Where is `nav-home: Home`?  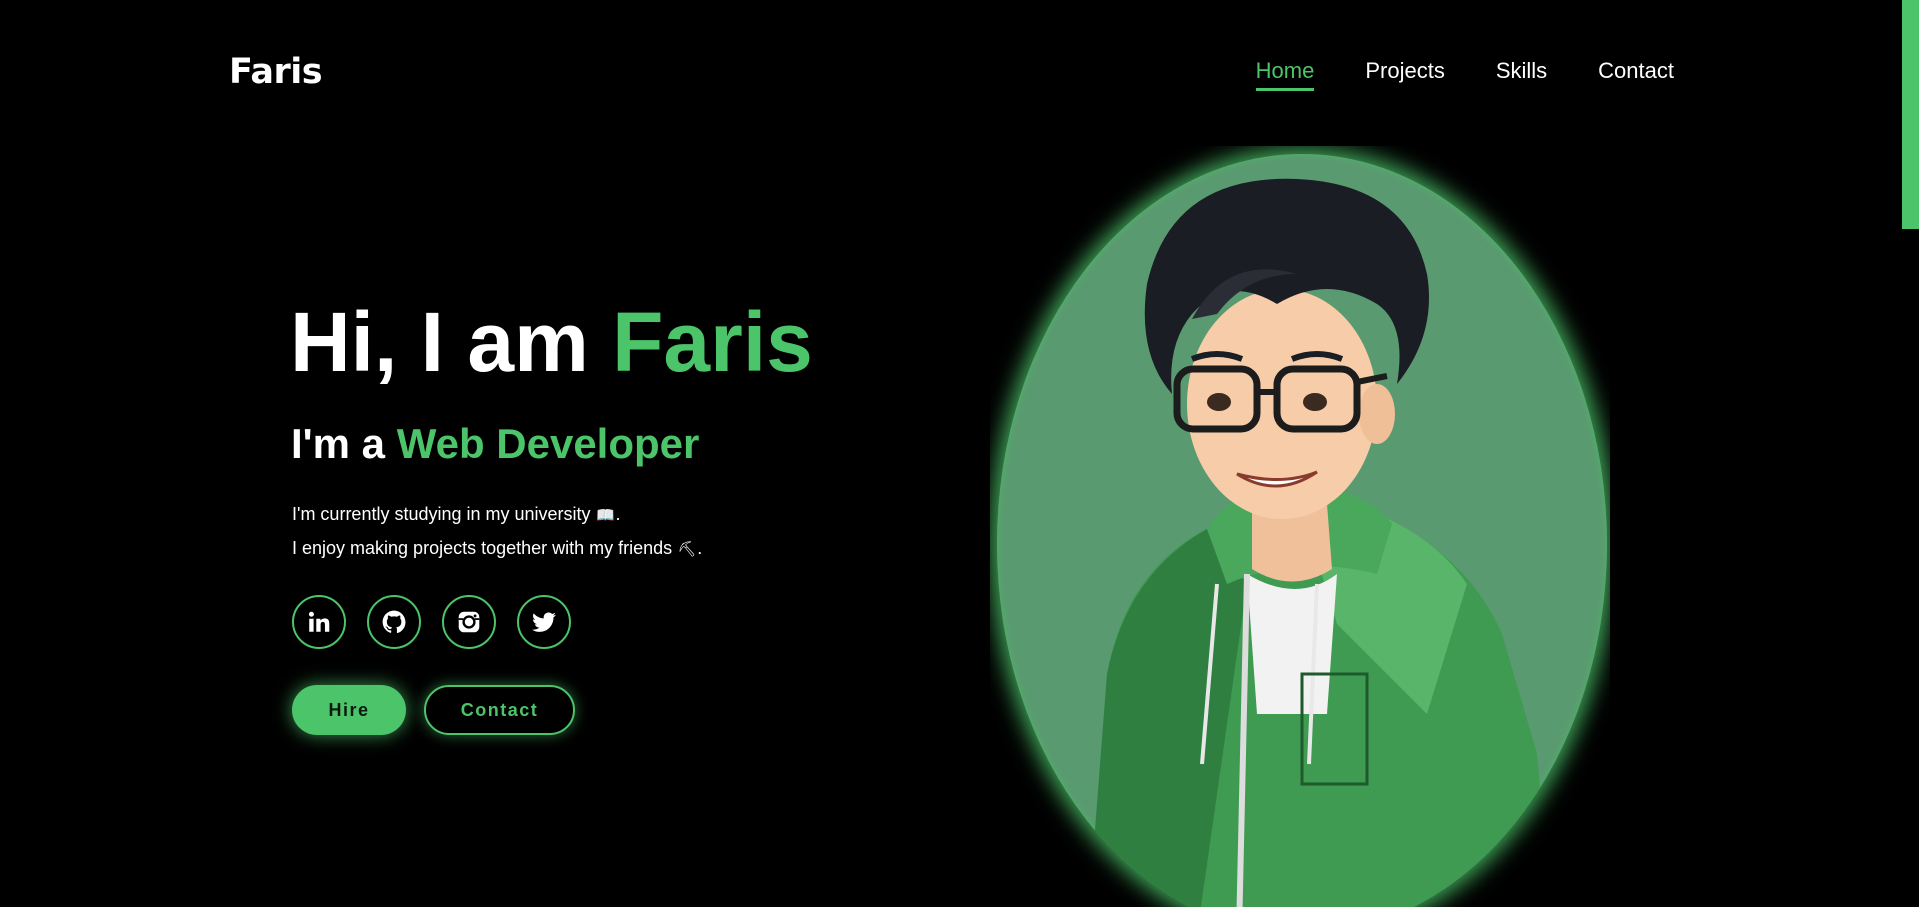
nav-home: Home is located at coordinates (1285, 74).